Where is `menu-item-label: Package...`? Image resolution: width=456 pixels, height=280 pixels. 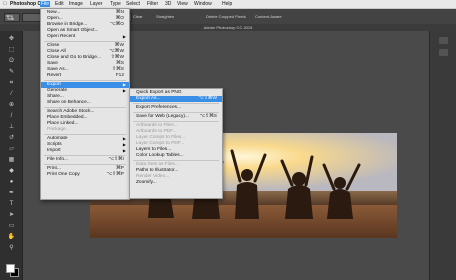
menu-item-label: Package... is located at coordinates (58, 129).